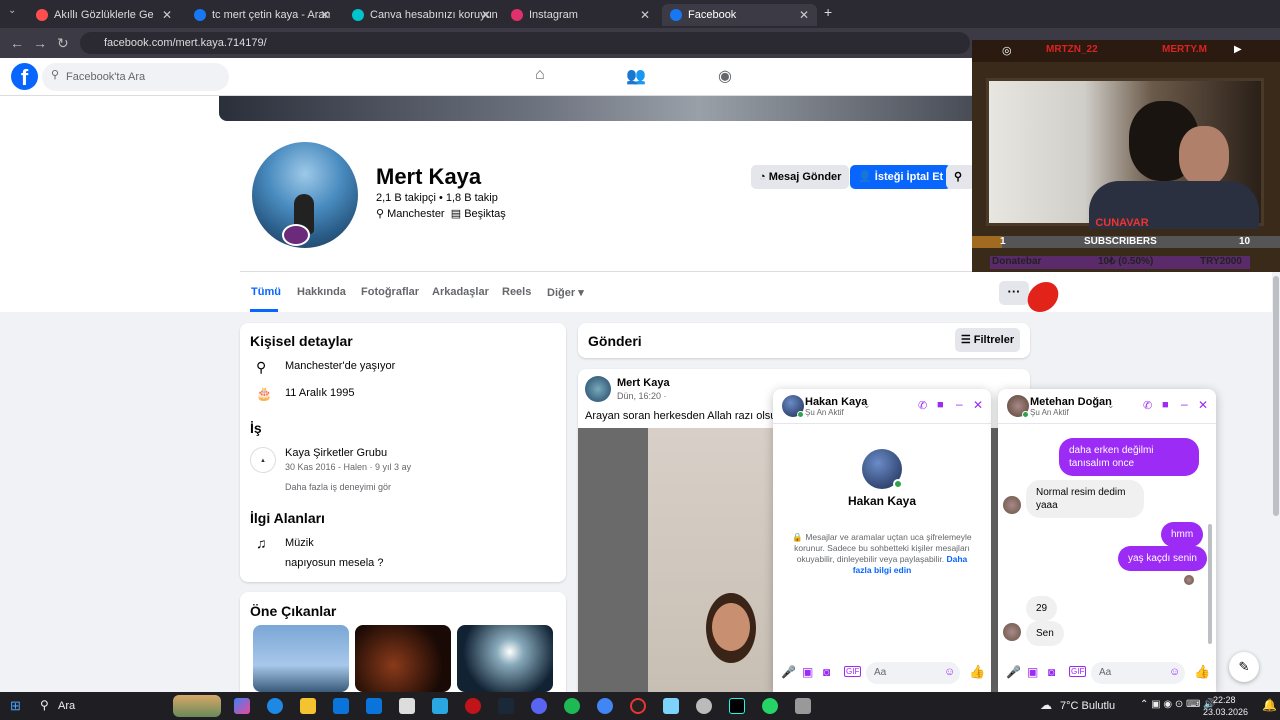 Image resolution: width=1280 pixels, height=720 pixels. Describe the element at coordinates (828, 12) in the screenshot. I see `new-tab-icon: +` at that location.